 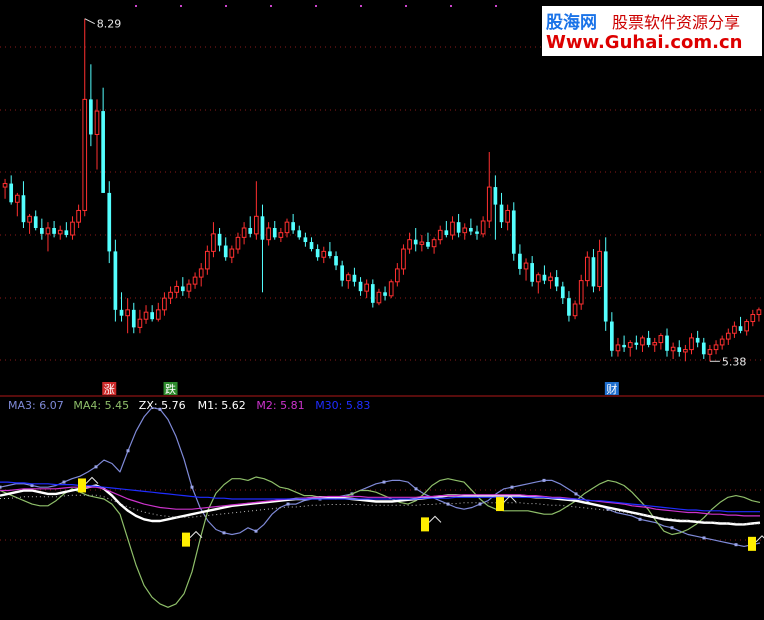 What do you see at coordinates (101, 405) in the screenshot?
I see `legend-entry: MA4: 5.45` at bounding box center [101, 405].